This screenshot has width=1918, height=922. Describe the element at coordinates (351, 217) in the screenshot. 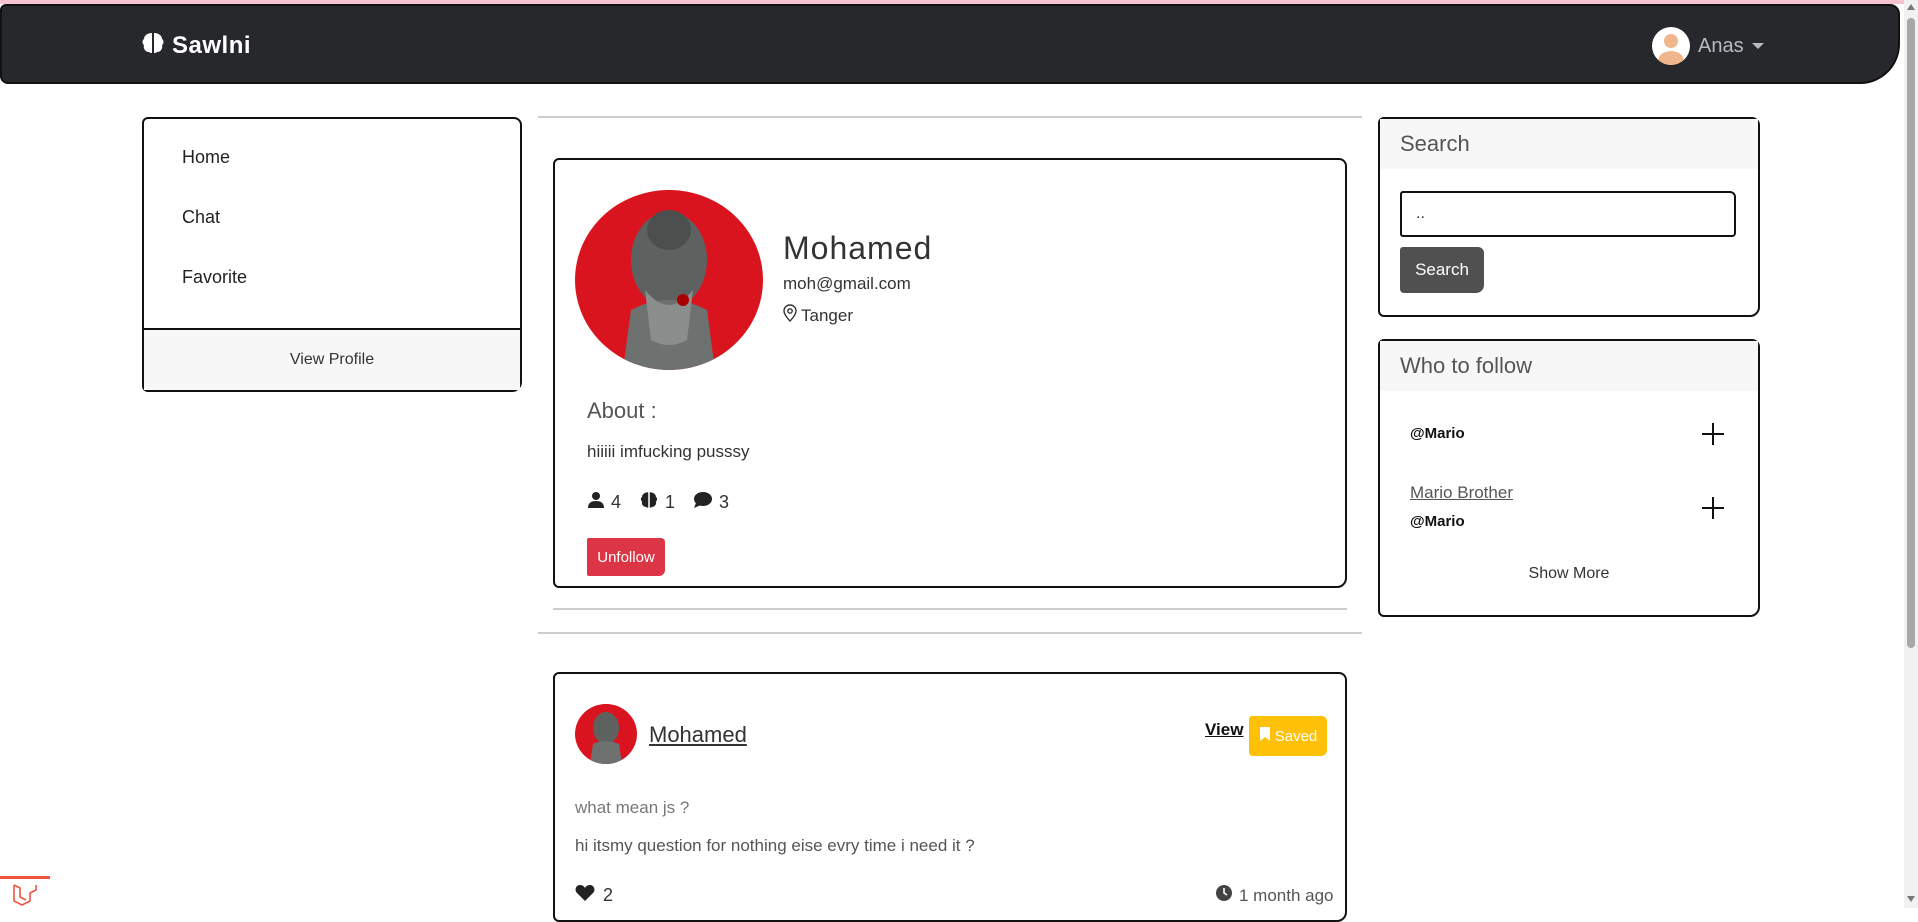

I see `sidebar-item-chat: Chat` at that location.